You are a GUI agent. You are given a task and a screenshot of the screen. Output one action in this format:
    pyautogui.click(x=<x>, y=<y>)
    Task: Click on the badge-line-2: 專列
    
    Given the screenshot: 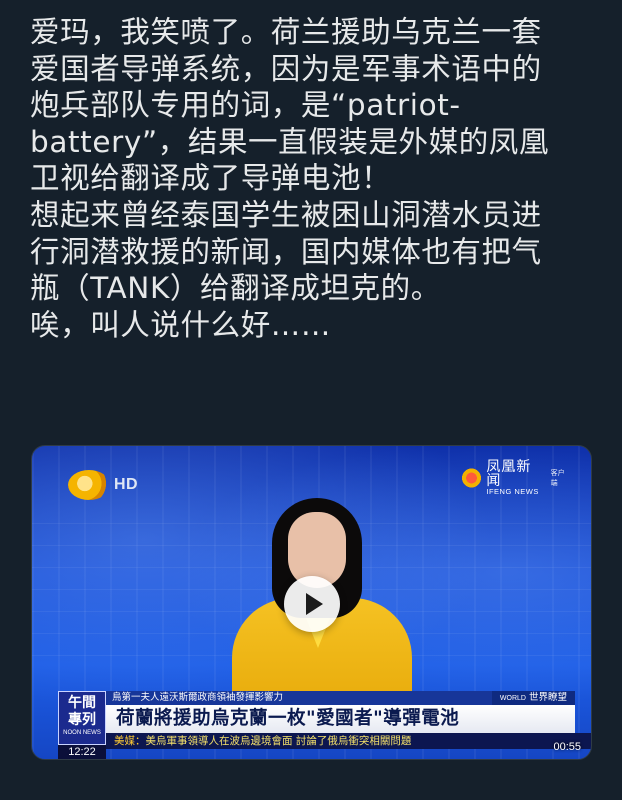 What is the action you would take?
    pyautogui.click(x=82, y=720)
    